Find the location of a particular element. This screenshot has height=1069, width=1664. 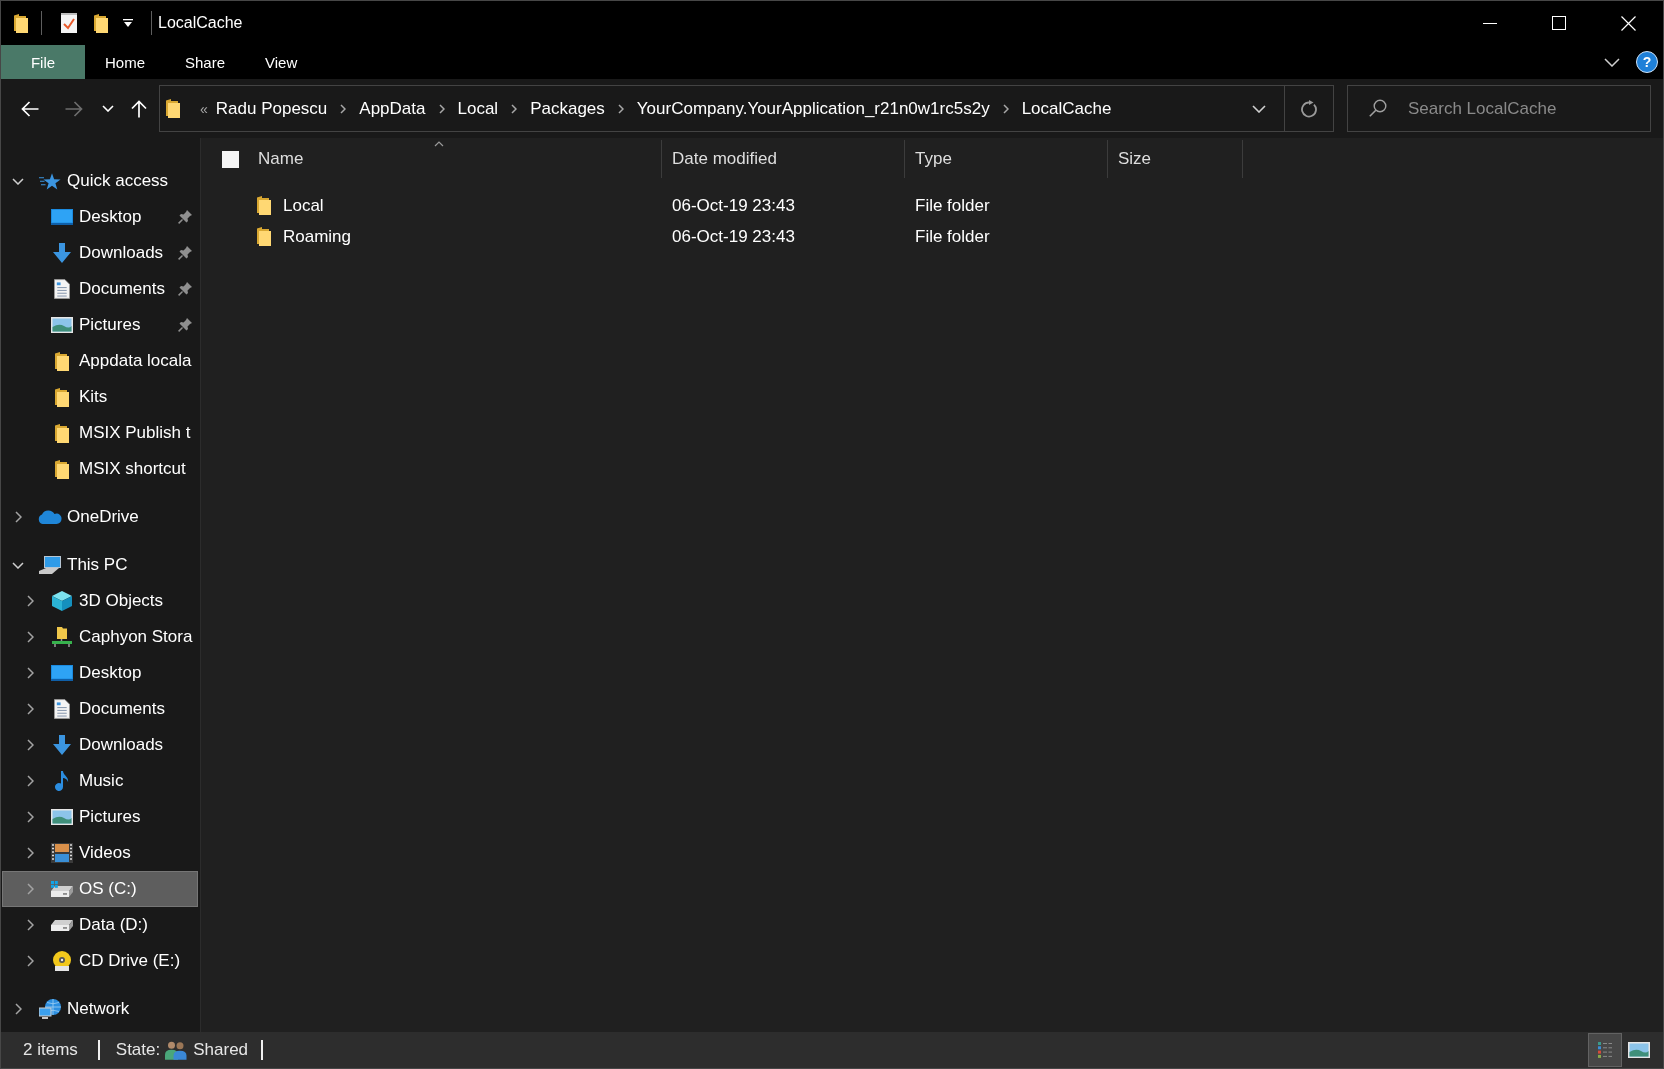

maximize-icon is located at coordinates (1559, 23).